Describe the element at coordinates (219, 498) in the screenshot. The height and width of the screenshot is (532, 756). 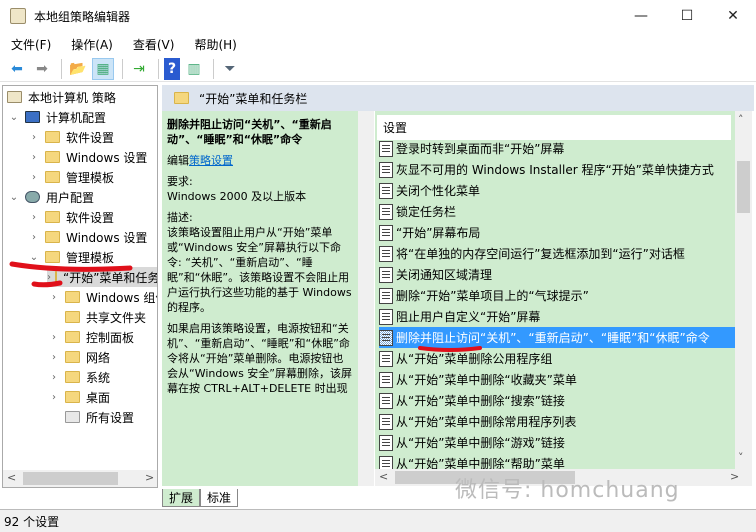
I see `tab-standard: 标准` at that location.